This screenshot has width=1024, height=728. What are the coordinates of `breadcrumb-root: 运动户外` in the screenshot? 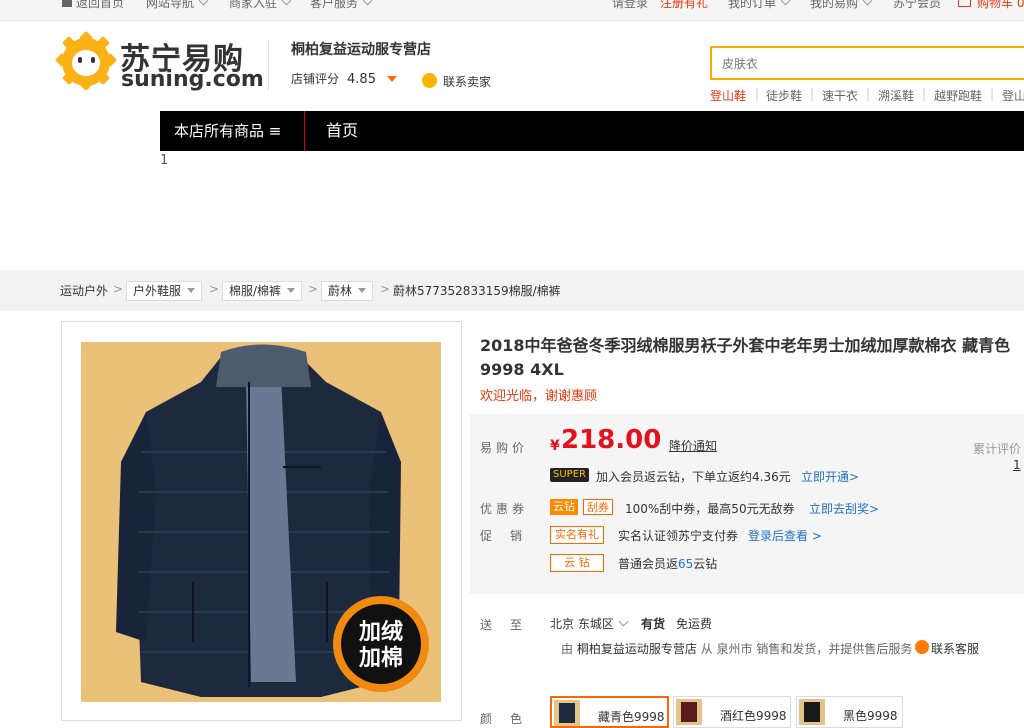 It's located at (84, 290).